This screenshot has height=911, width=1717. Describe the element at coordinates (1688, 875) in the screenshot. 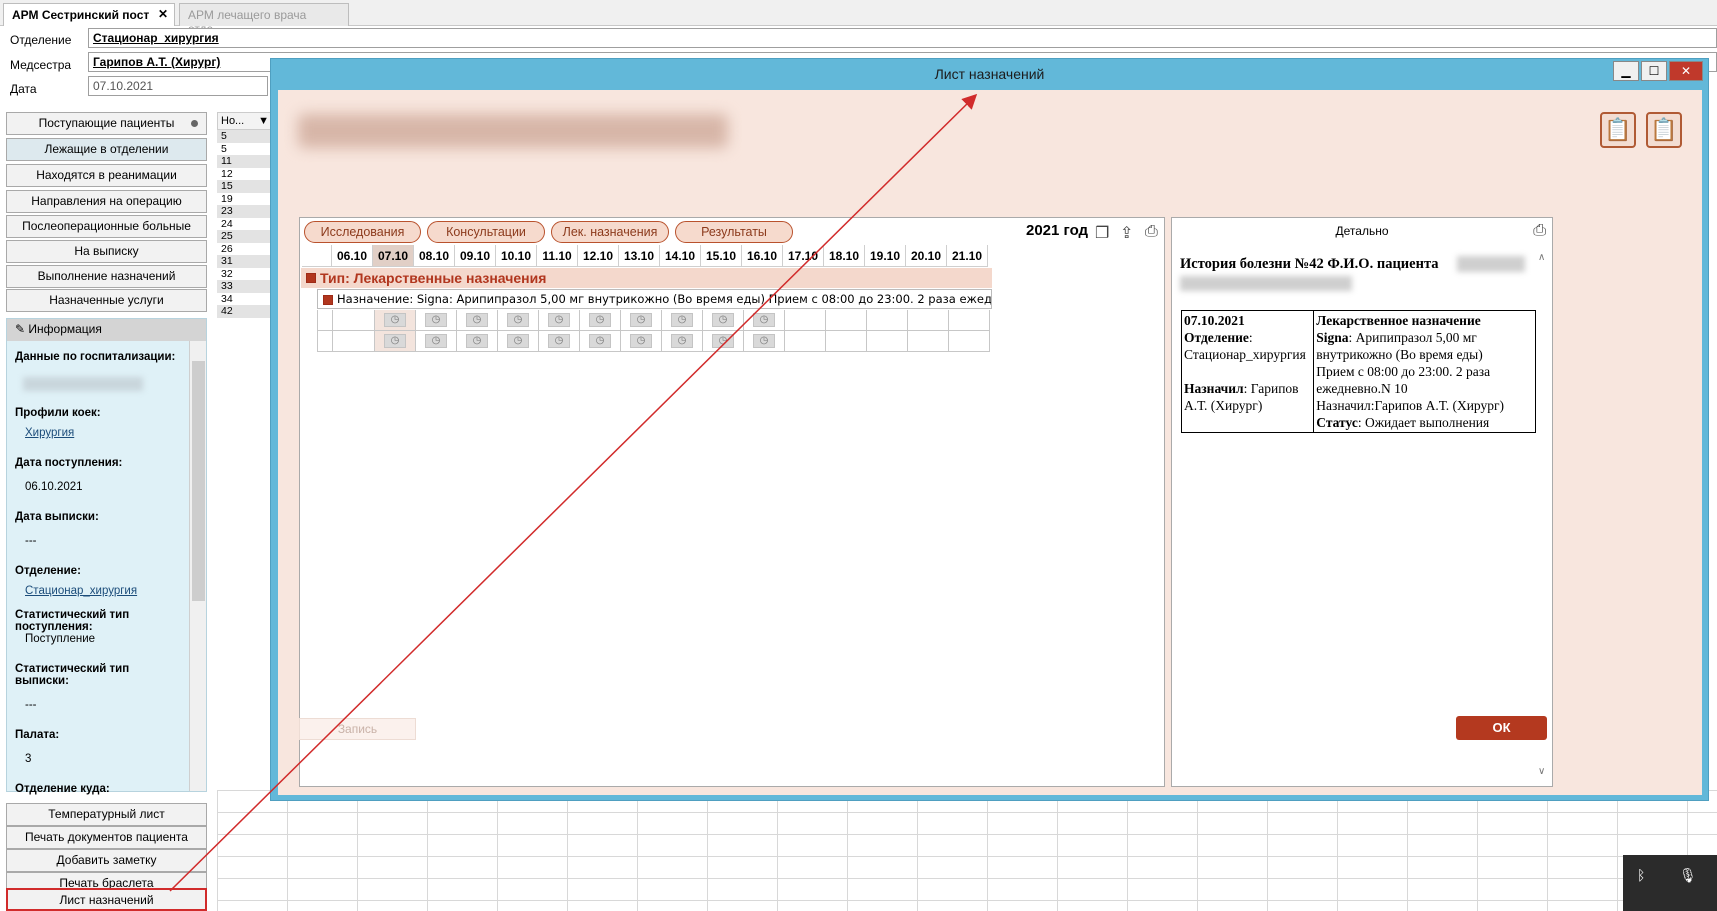

I see `microphone-icon: 🎙` at that location.